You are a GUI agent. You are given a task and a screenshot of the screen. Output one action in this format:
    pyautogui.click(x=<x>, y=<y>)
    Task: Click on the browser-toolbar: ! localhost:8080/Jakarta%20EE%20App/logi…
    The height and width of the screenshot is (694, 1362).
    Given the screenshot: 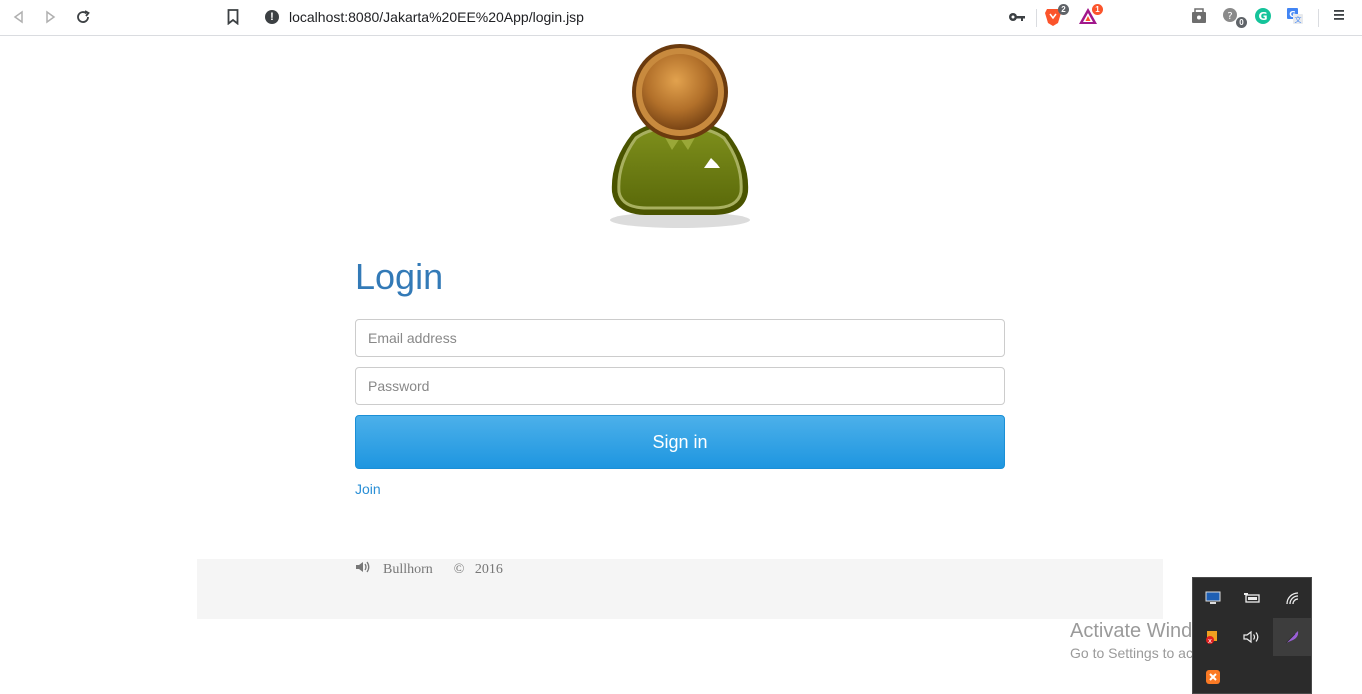 What is the action you would take?
    pyautogui.click(x=681, y=18)
    